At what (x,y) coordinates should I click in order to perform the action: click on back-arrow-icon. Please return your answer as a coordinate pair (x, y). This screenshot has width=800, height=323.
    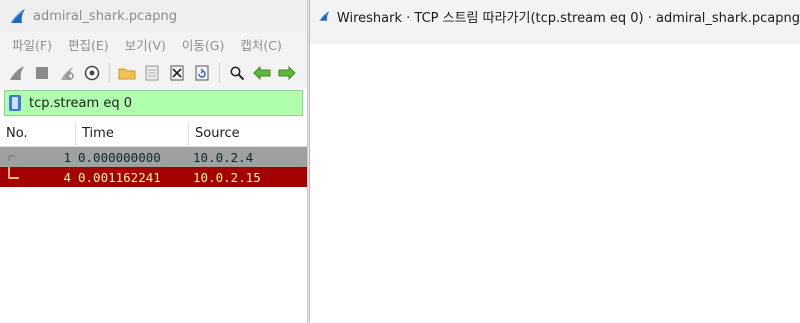
    Looking at the image, I should click on (262, 73).